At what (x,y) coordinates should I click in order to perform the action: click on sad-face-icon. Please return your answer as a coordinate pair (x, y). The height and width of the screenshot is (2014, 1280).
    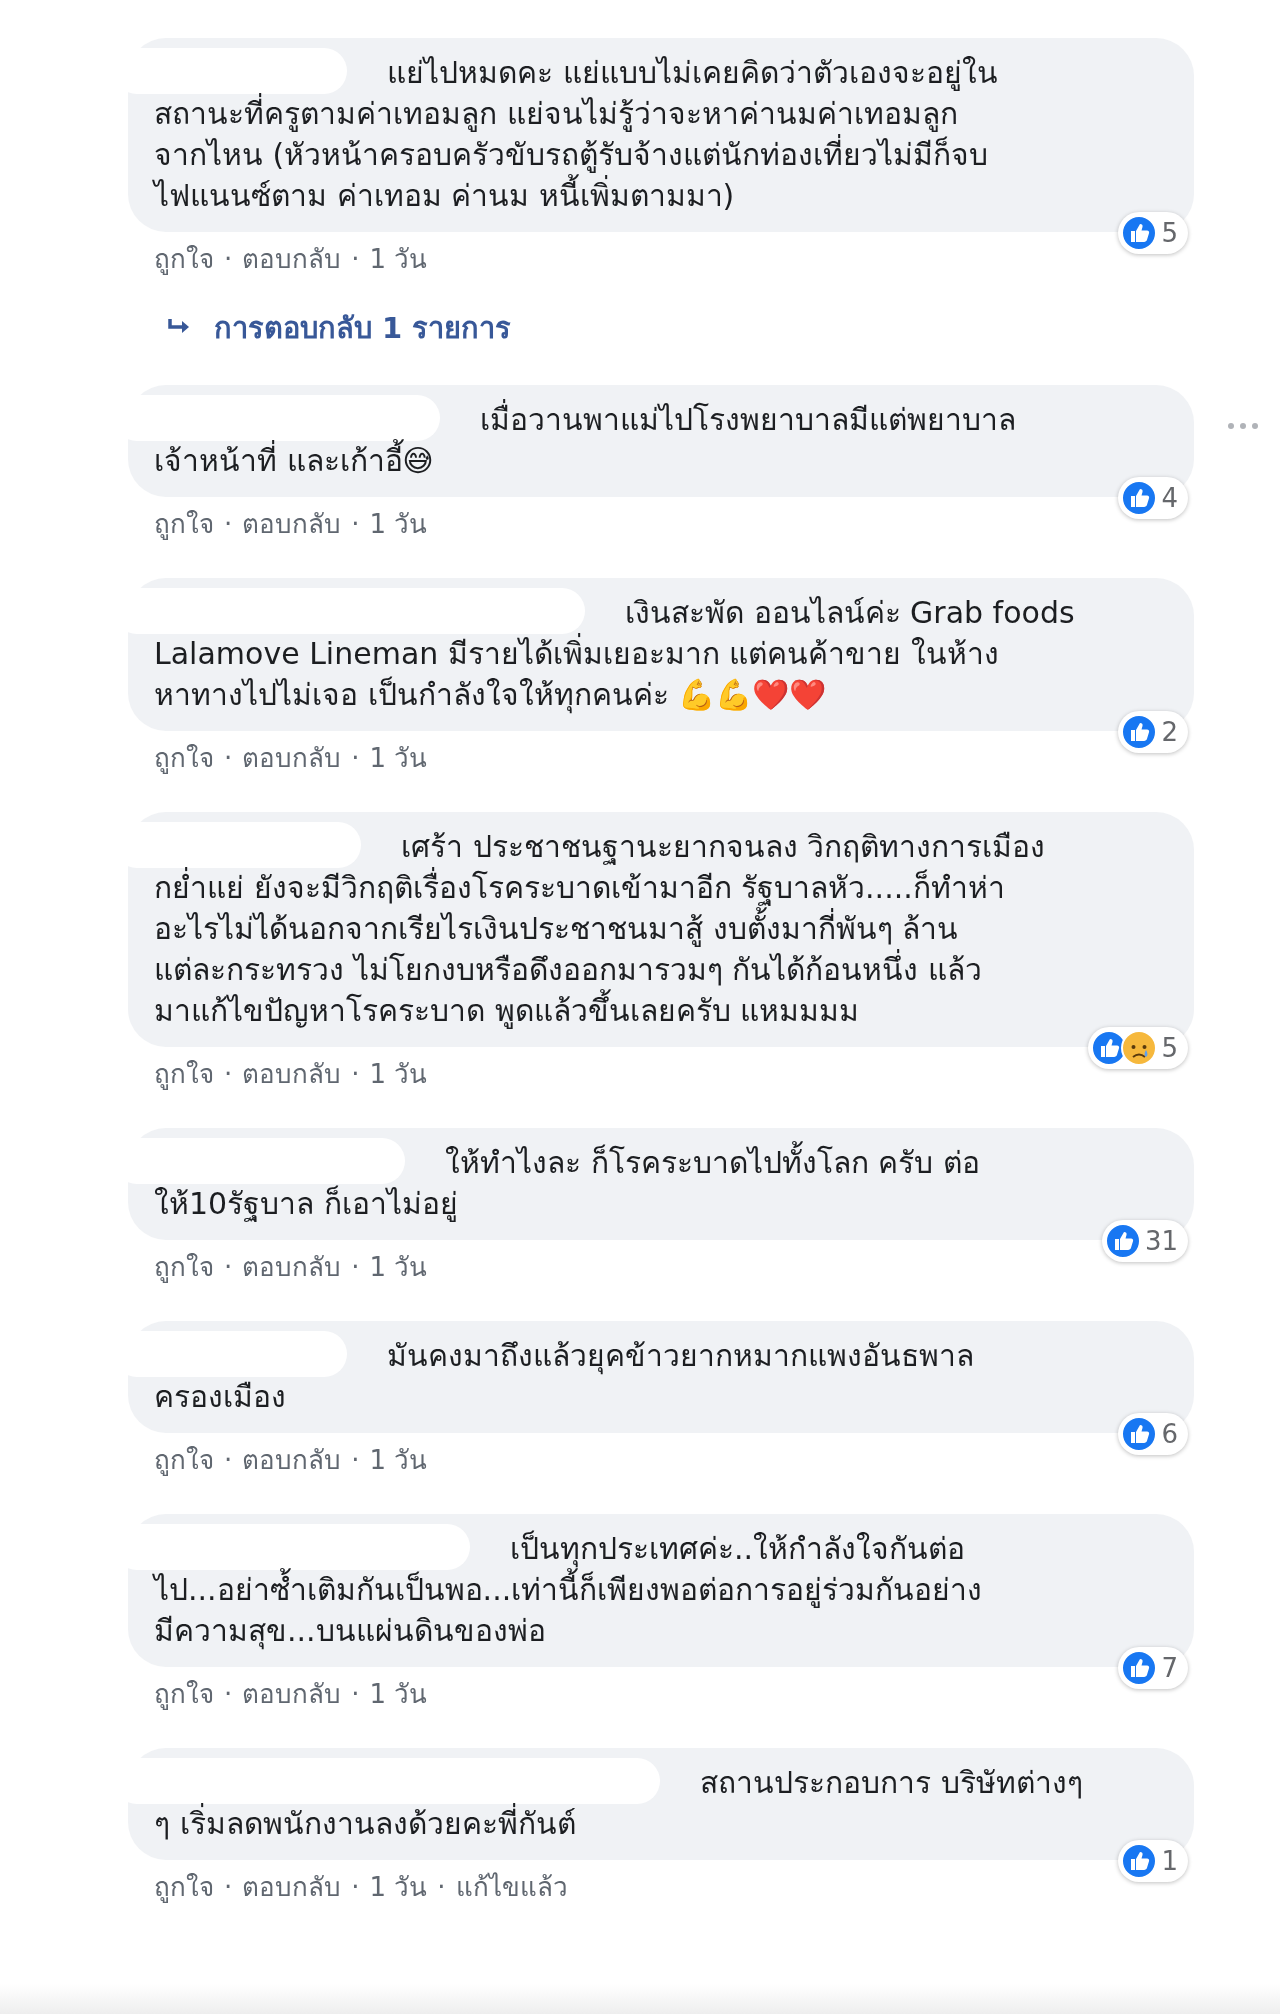
    Looking at the image, I should click on (1139, 1048).